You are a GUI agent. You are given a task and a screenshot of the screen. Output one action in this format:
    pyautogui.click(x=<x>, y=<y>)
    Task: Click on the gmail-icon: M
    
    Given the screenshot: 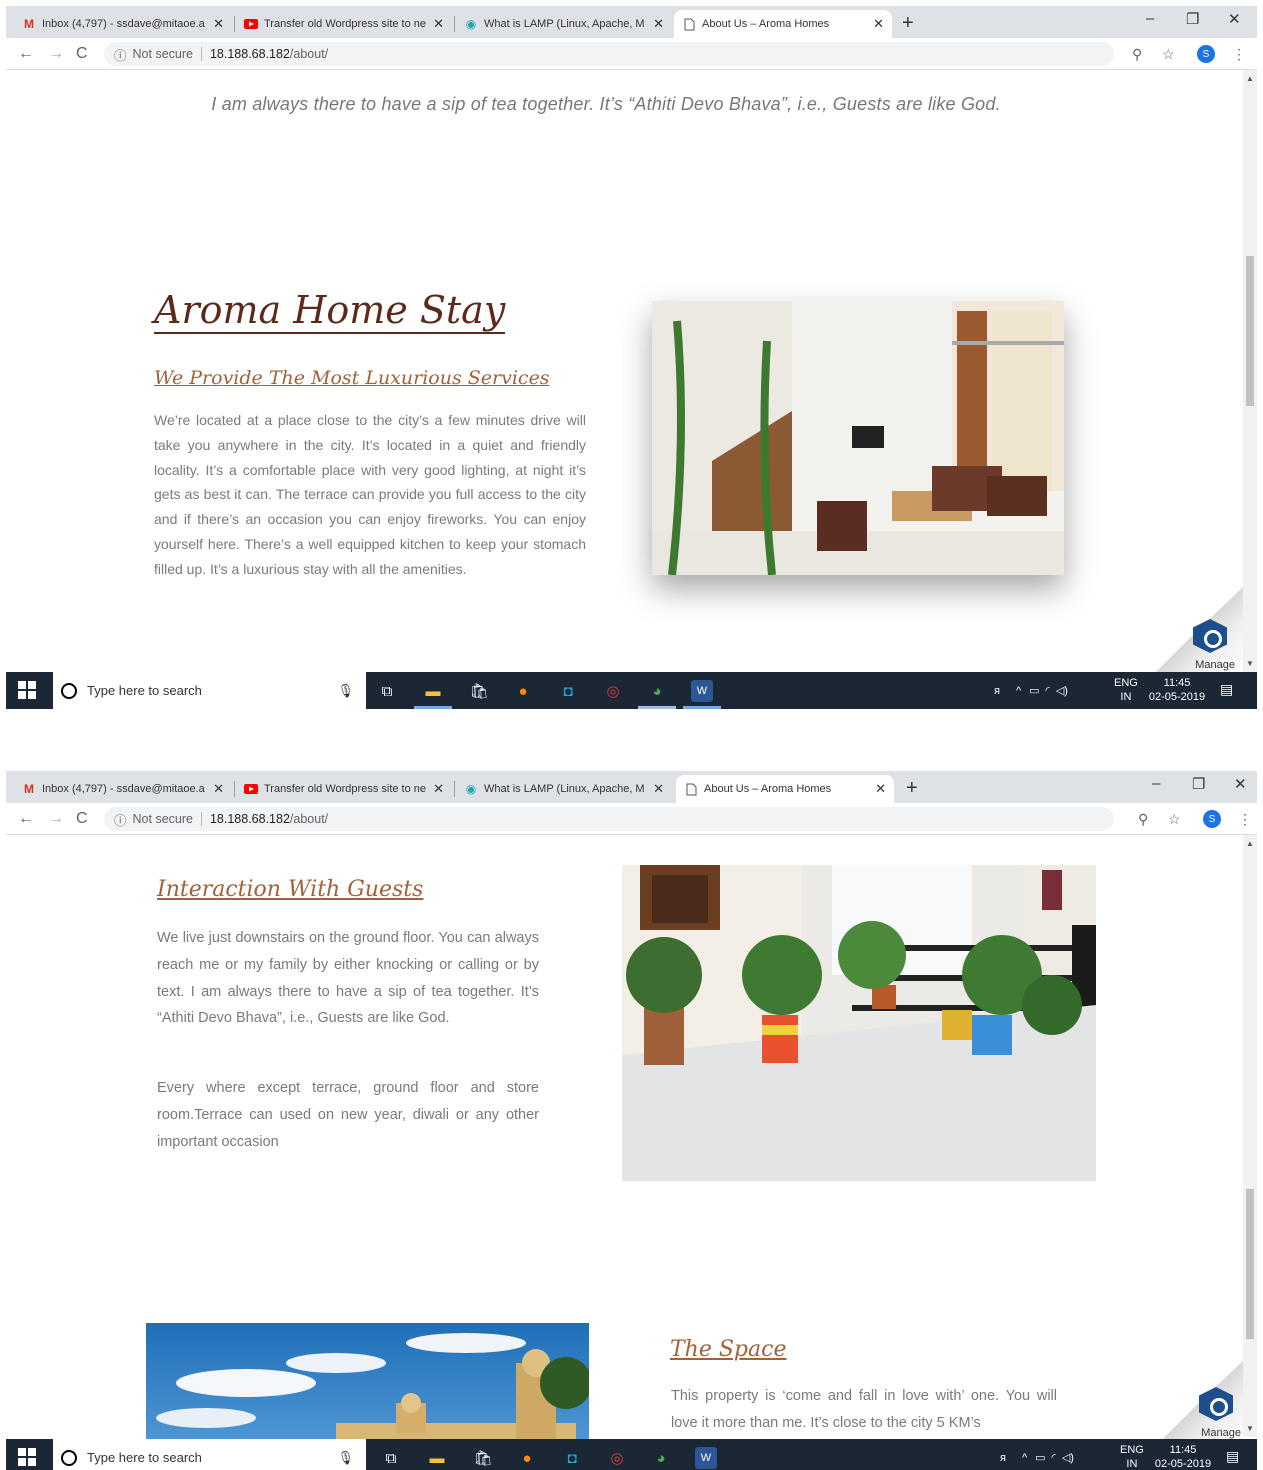 What is the action you would take?
    pyautogui.click(x=29, y=789)
    